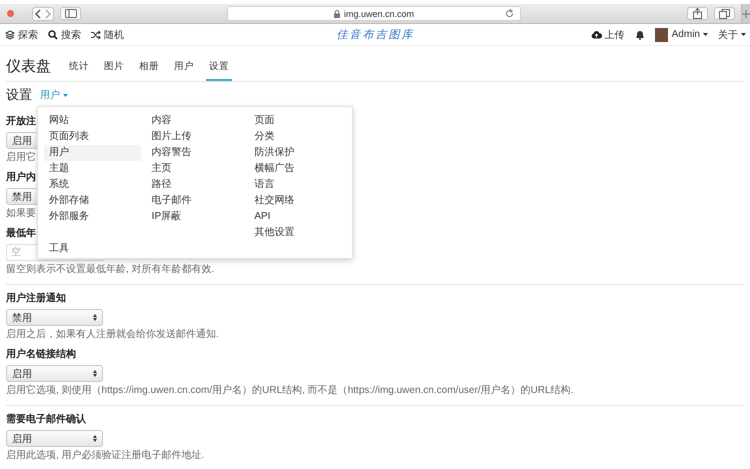 The width and height of the screenshot is (750, 469). Describe the element at coordinates (195, 217) in the screenshot. I see `menu-item: IP屏蔽` at that location.